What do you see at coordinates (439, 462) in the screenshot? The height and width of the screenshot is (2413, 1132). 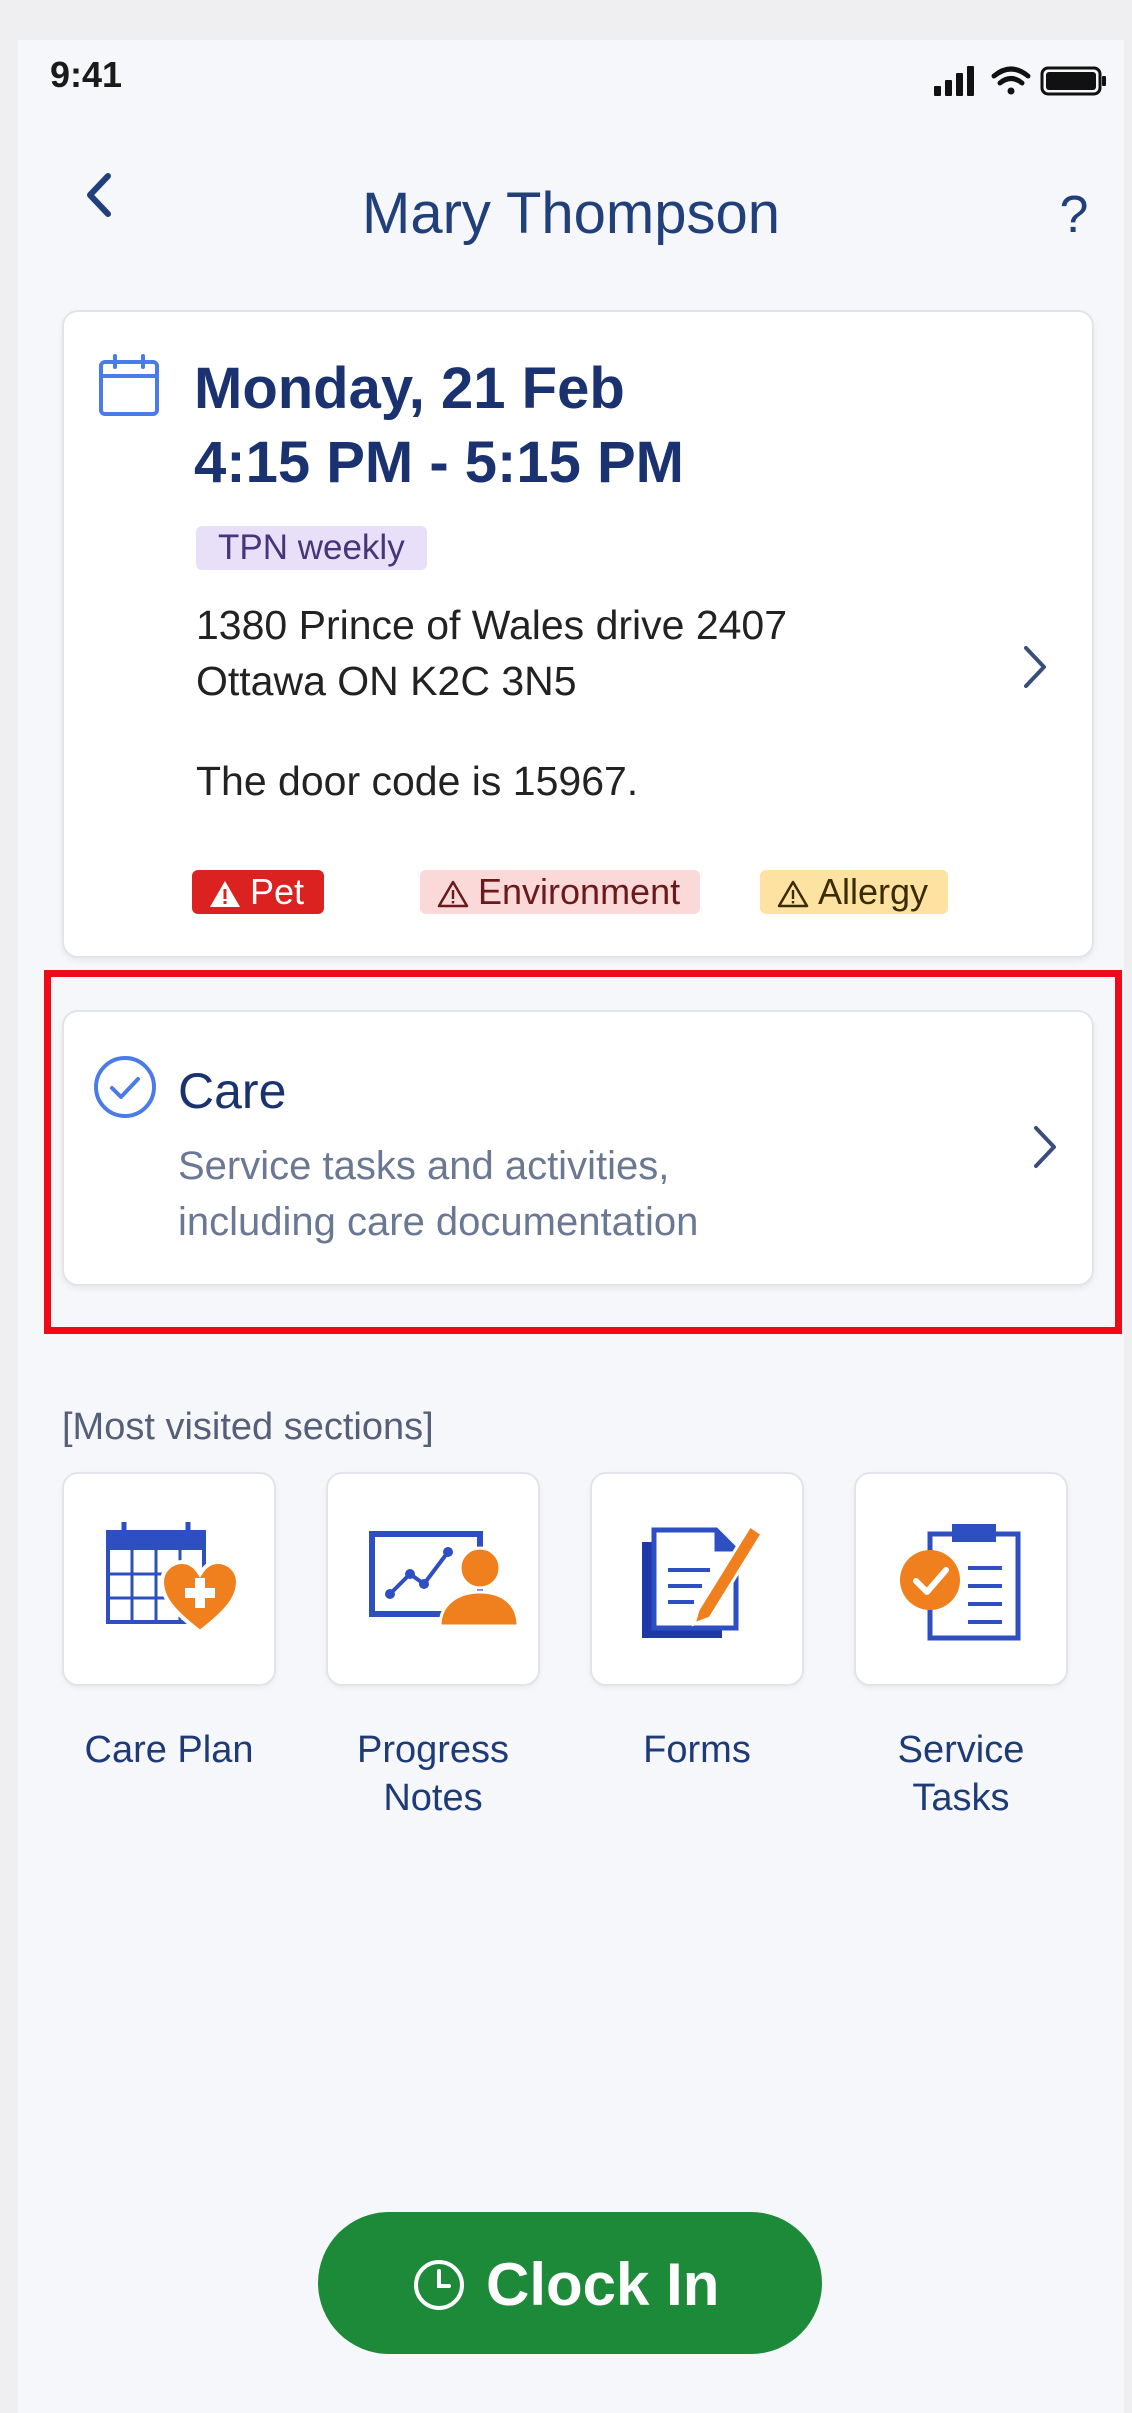 I see `appointment-time: 4:15 PM - 5:15 PM` at bounding box center [439, 462].